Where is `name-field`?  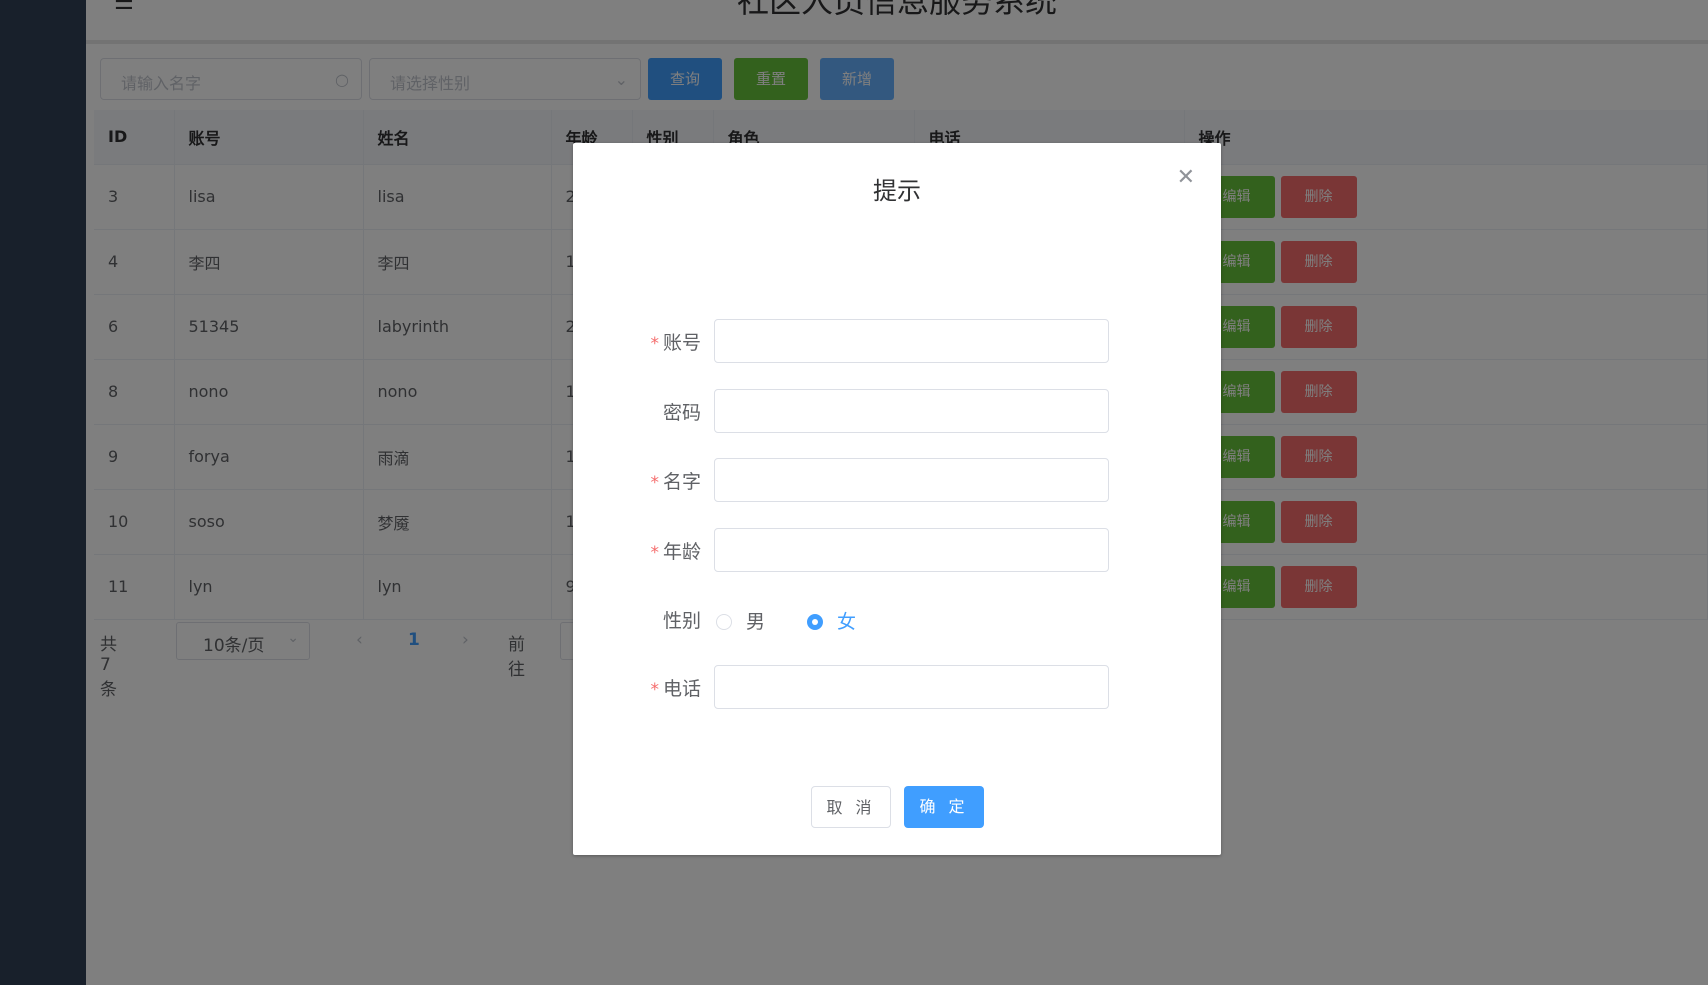 name-field is located at coordinates (911, 480).